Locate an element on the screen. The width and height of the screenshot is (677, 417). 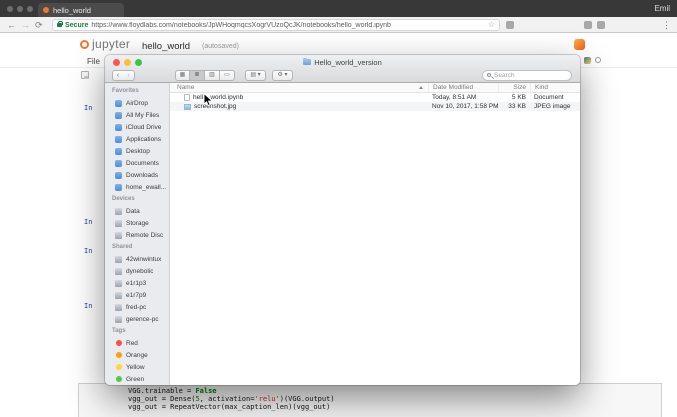
secure-lock-icon is located at coordinates (60, 23).